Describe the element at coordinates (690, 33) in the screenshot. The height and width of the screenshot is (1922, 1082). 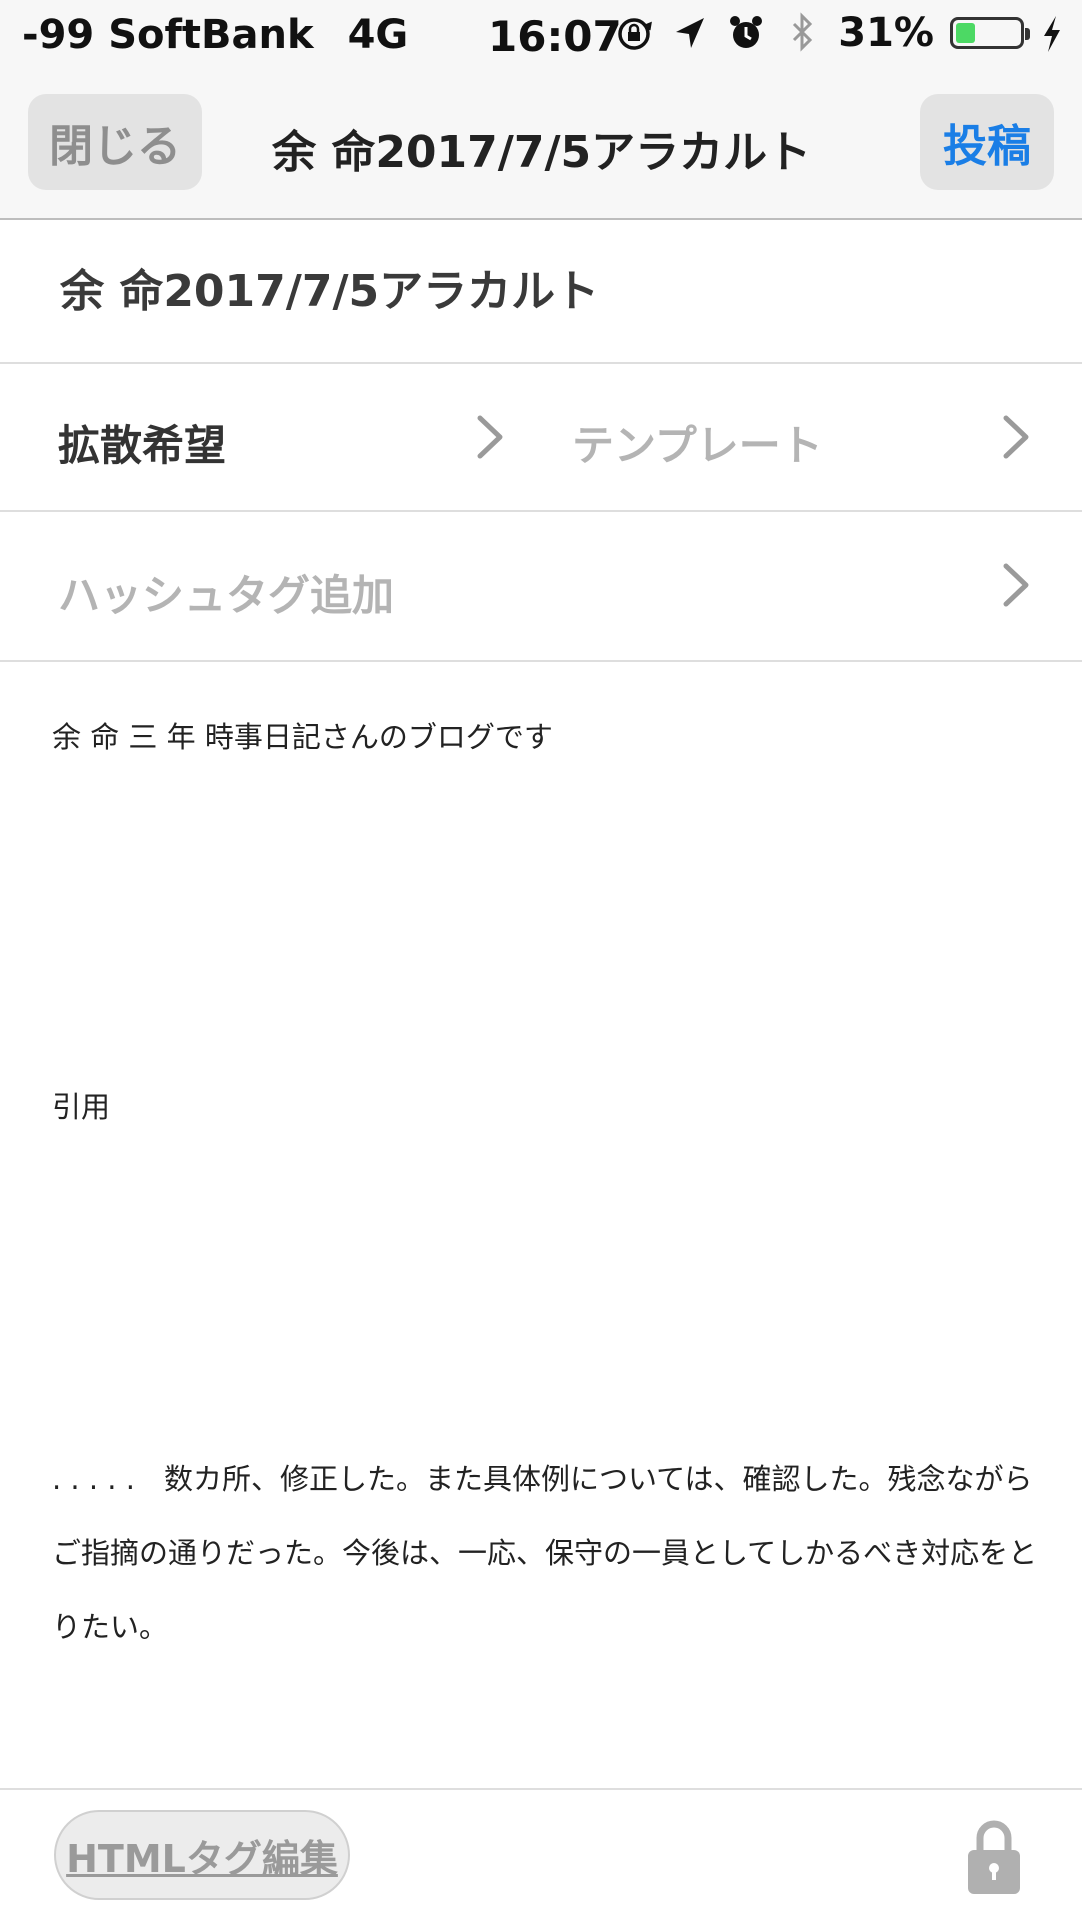
I see `location-arrow-icon` at that location.